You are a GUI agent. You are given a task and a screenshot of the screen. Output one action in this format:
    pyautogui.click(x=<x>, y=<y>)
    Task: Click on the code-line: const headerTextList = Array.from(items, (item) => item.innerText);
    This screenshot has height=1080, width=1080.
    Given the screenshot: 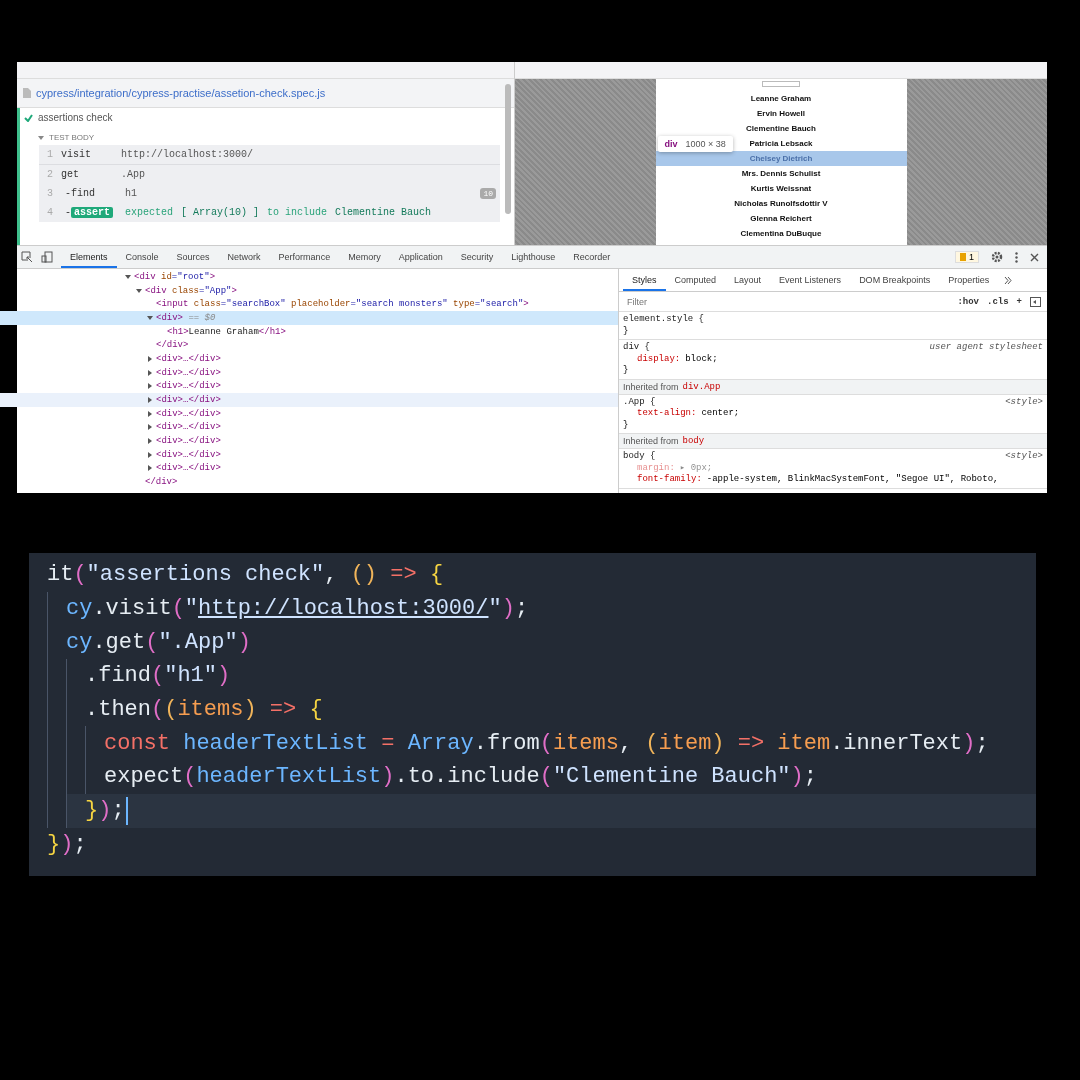 What is the action you would take?
    pyautogui.click(x=546, y=743)
    